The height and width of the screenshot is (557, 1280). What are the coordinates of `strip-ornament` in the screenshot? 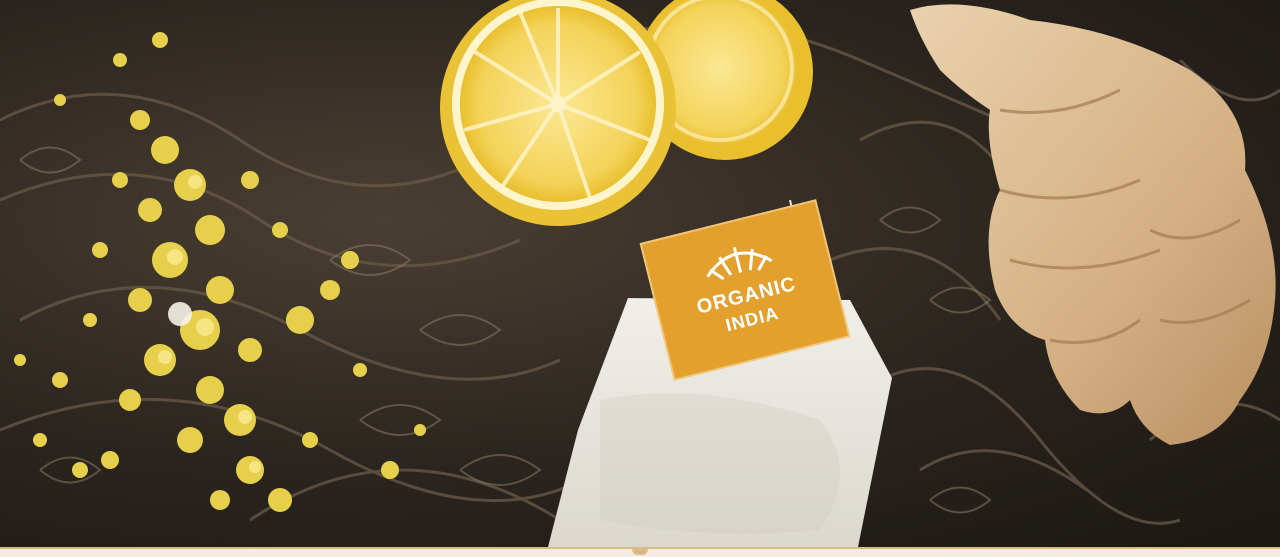 It's located at (640, 552).